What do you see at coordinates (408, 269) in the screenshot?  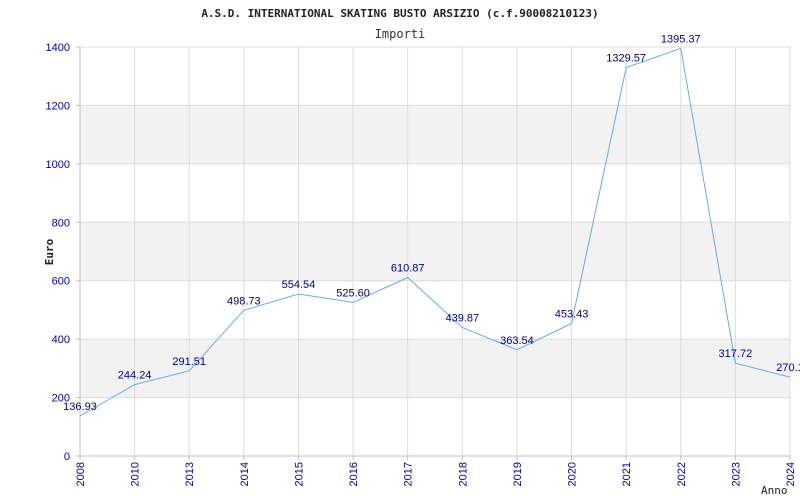 I see `data-label: 610.87` at bounding box center [408, 269].